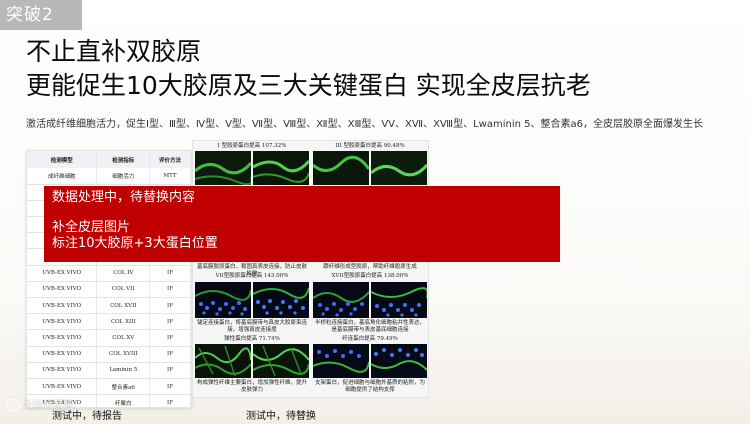  Describe the element at coordinates (123, 354) in the screenshot. I see `table-cell: COL XVIII` at that location.